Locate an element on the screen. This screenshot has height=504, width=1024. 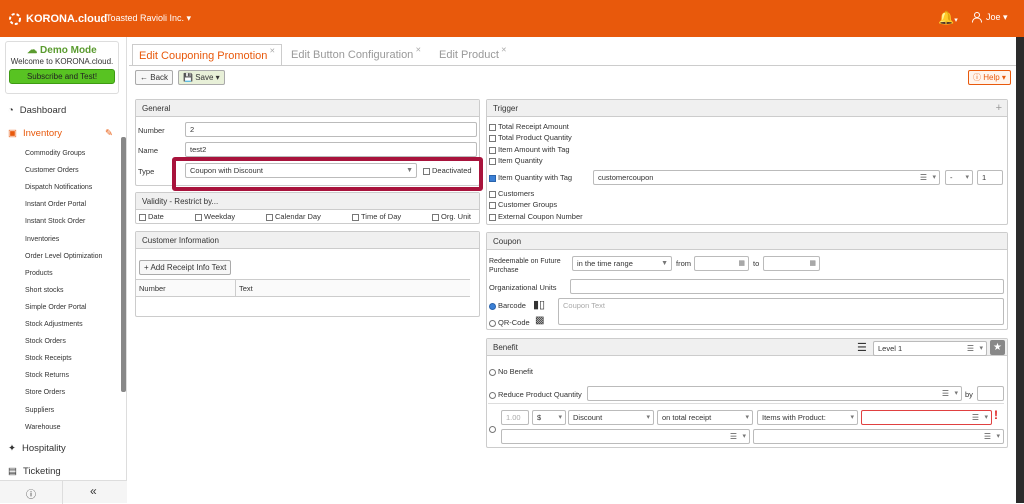
brand-logo: KORONA.cloud is located at coordinates (57, 19).